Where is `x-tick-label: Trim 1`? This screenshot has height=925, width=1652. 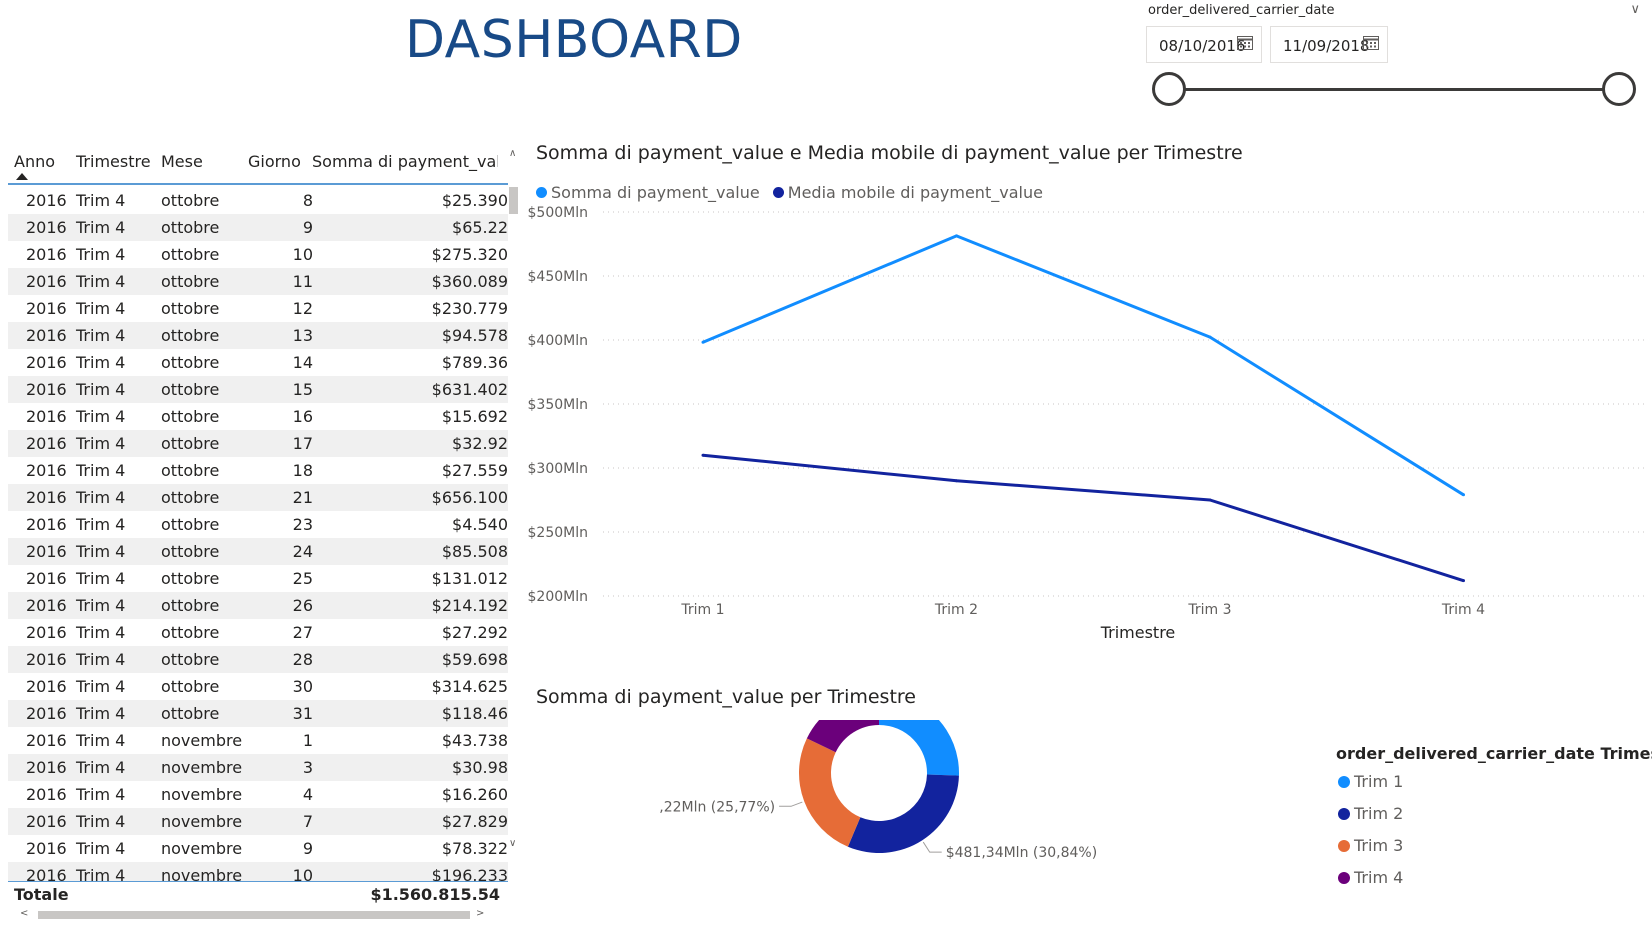
x-tick-label: Trim 1 is located at coordinates (702, 610).